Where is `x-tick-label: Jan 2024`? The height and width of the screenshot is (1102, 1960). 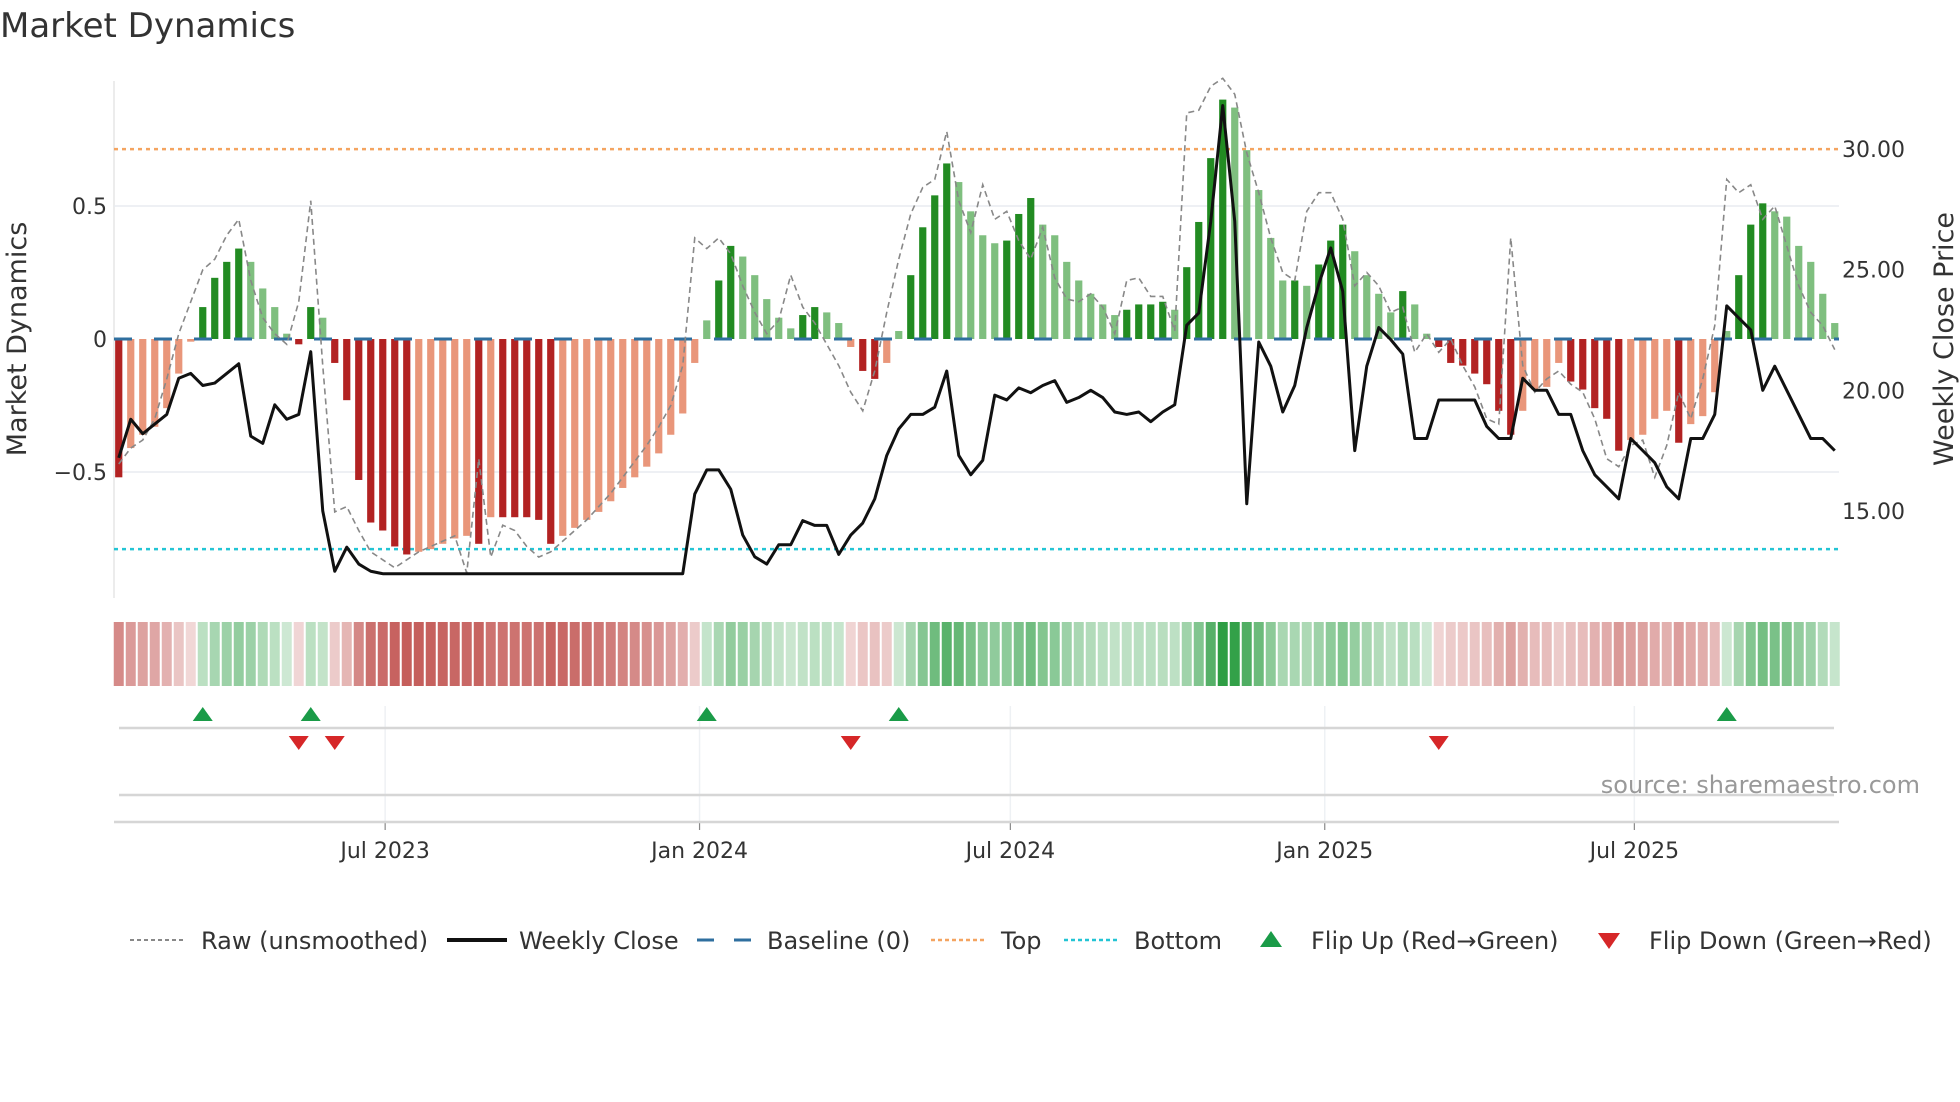 x-tick-label: Jan 2024 is located at coordinates (698, 851).